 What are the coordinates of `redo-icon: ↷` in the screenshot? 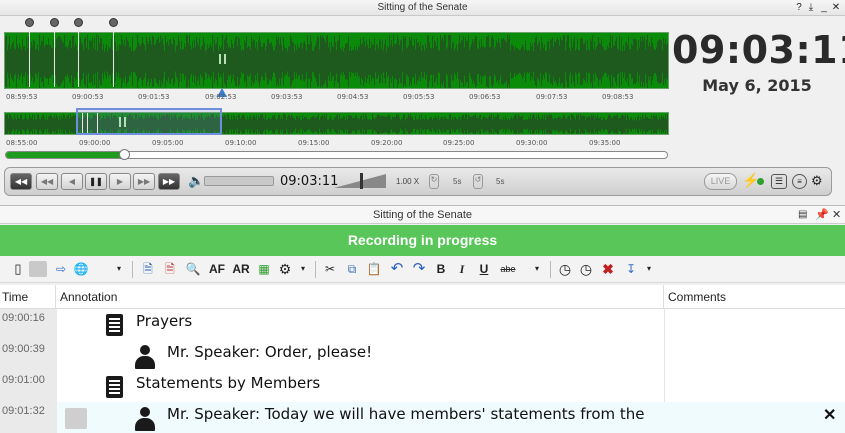 It's located at (419, 269).